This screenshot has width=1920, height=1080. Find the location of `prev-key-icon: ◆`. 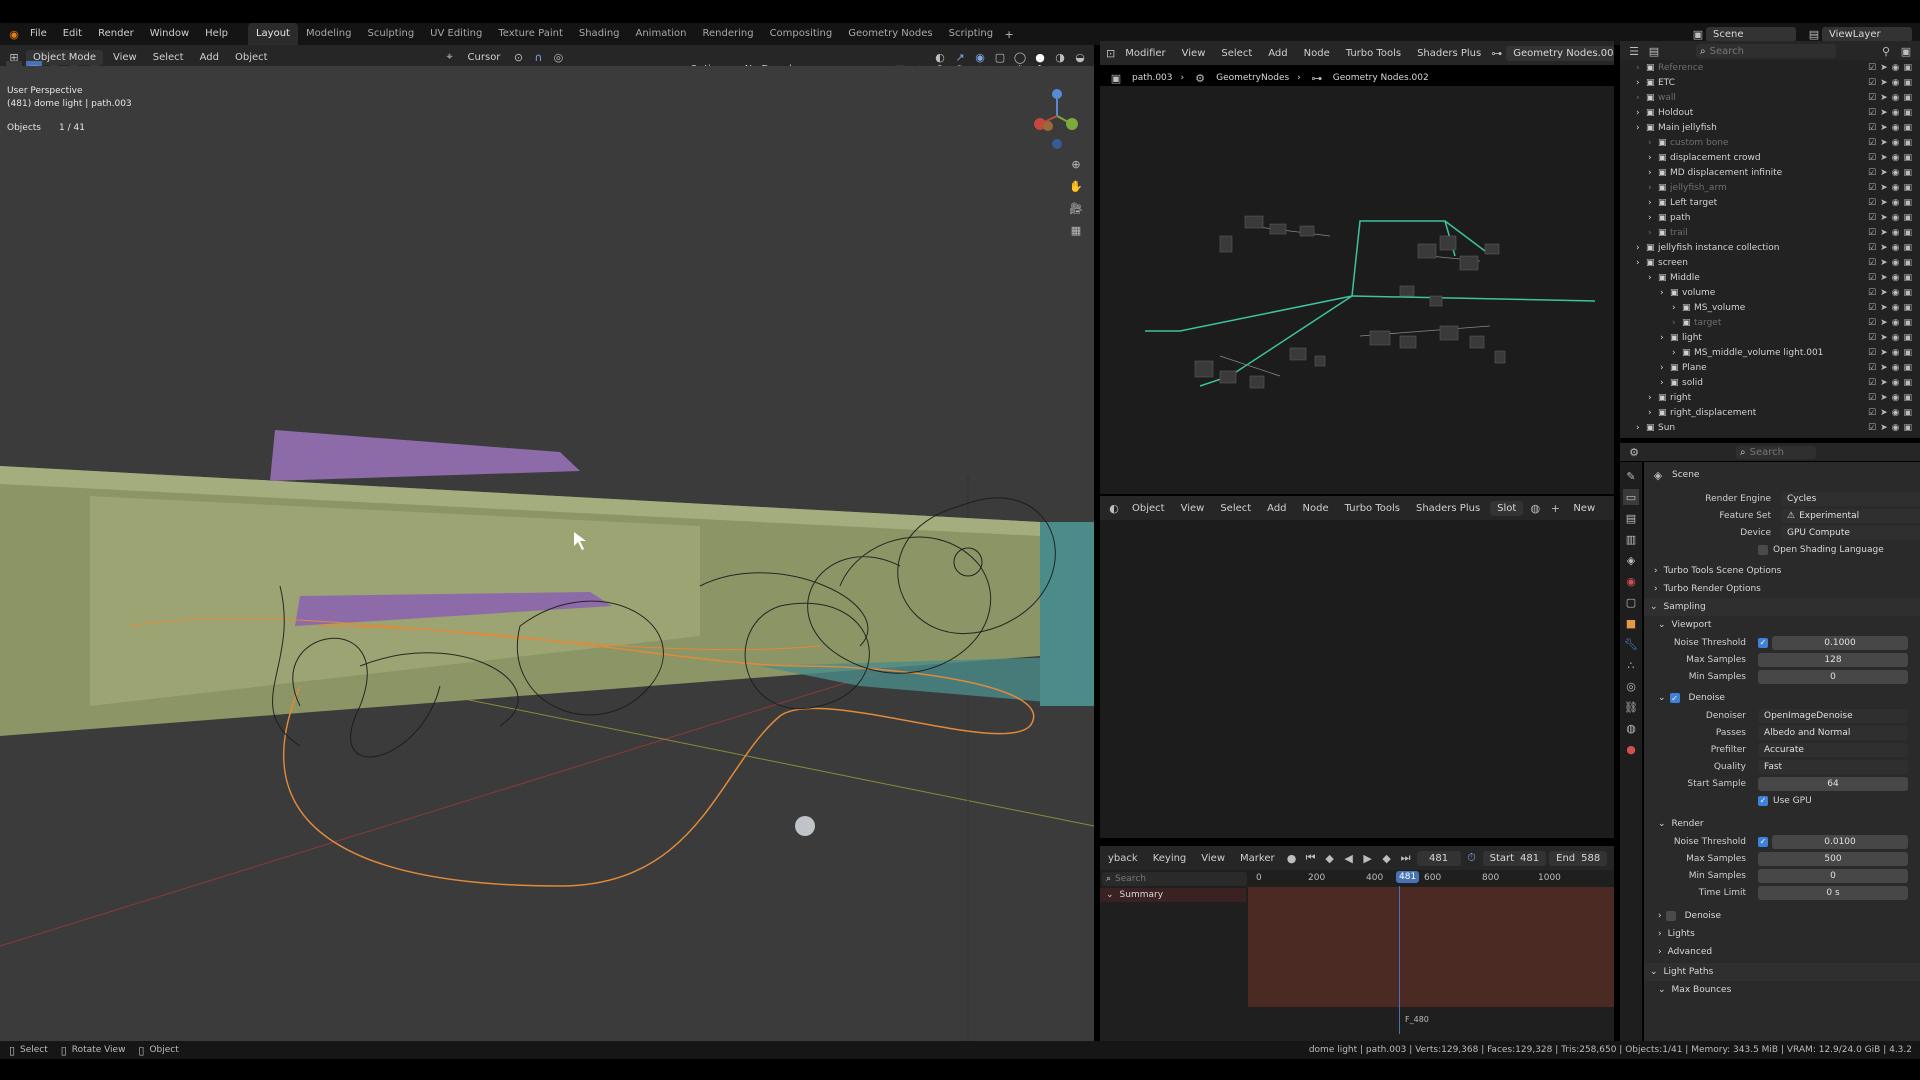

prev-key-icon: ◆ is located at coordinates (1330, 858).